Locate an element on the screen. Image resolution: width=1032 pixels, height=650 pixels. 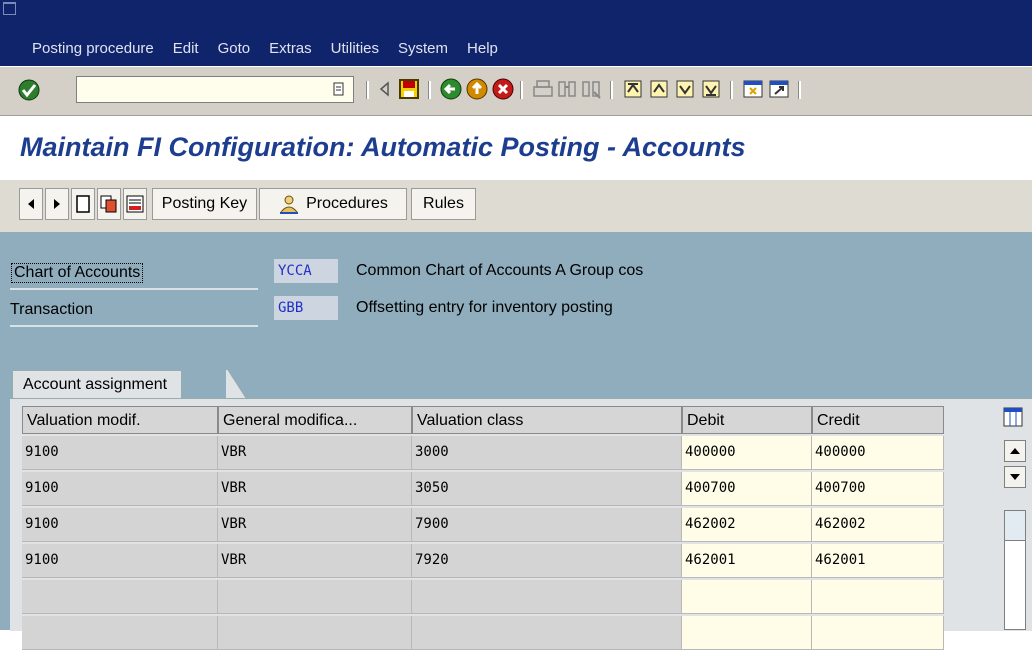
chart-of-accounts-label-text: Chart of Accounts is located at coordinates (77, 273).